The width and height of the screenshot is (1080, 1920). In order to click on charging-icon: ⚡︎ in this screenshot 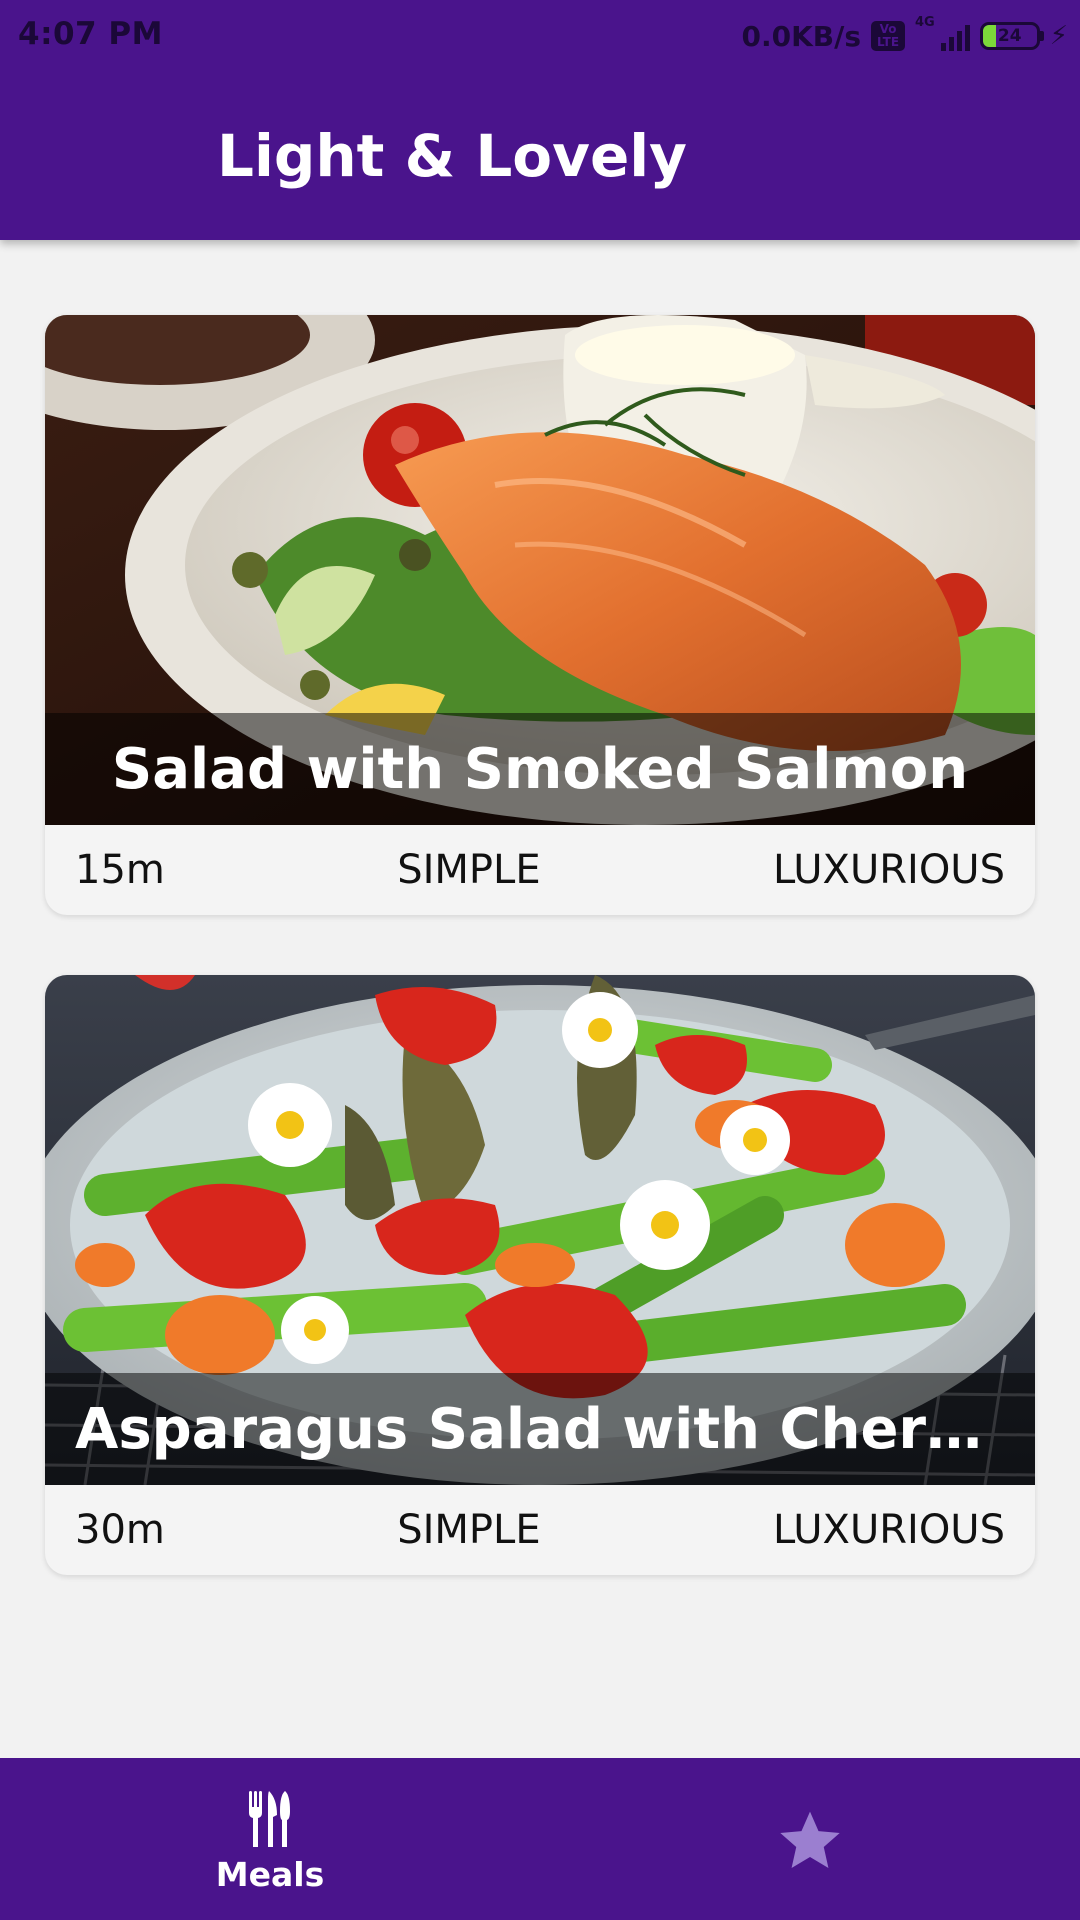, I will do `click(1058, 36)`.